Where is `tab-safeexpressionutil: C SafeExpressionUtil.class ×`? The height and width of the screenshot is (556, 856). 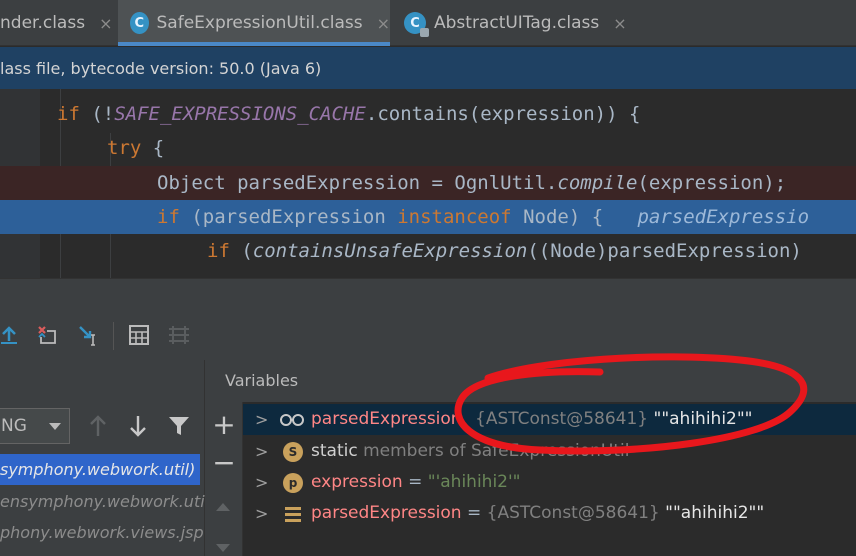 tab-safeexpressionutil: C SafeExpressionUtil.class × is located at coordinates (254, 23).